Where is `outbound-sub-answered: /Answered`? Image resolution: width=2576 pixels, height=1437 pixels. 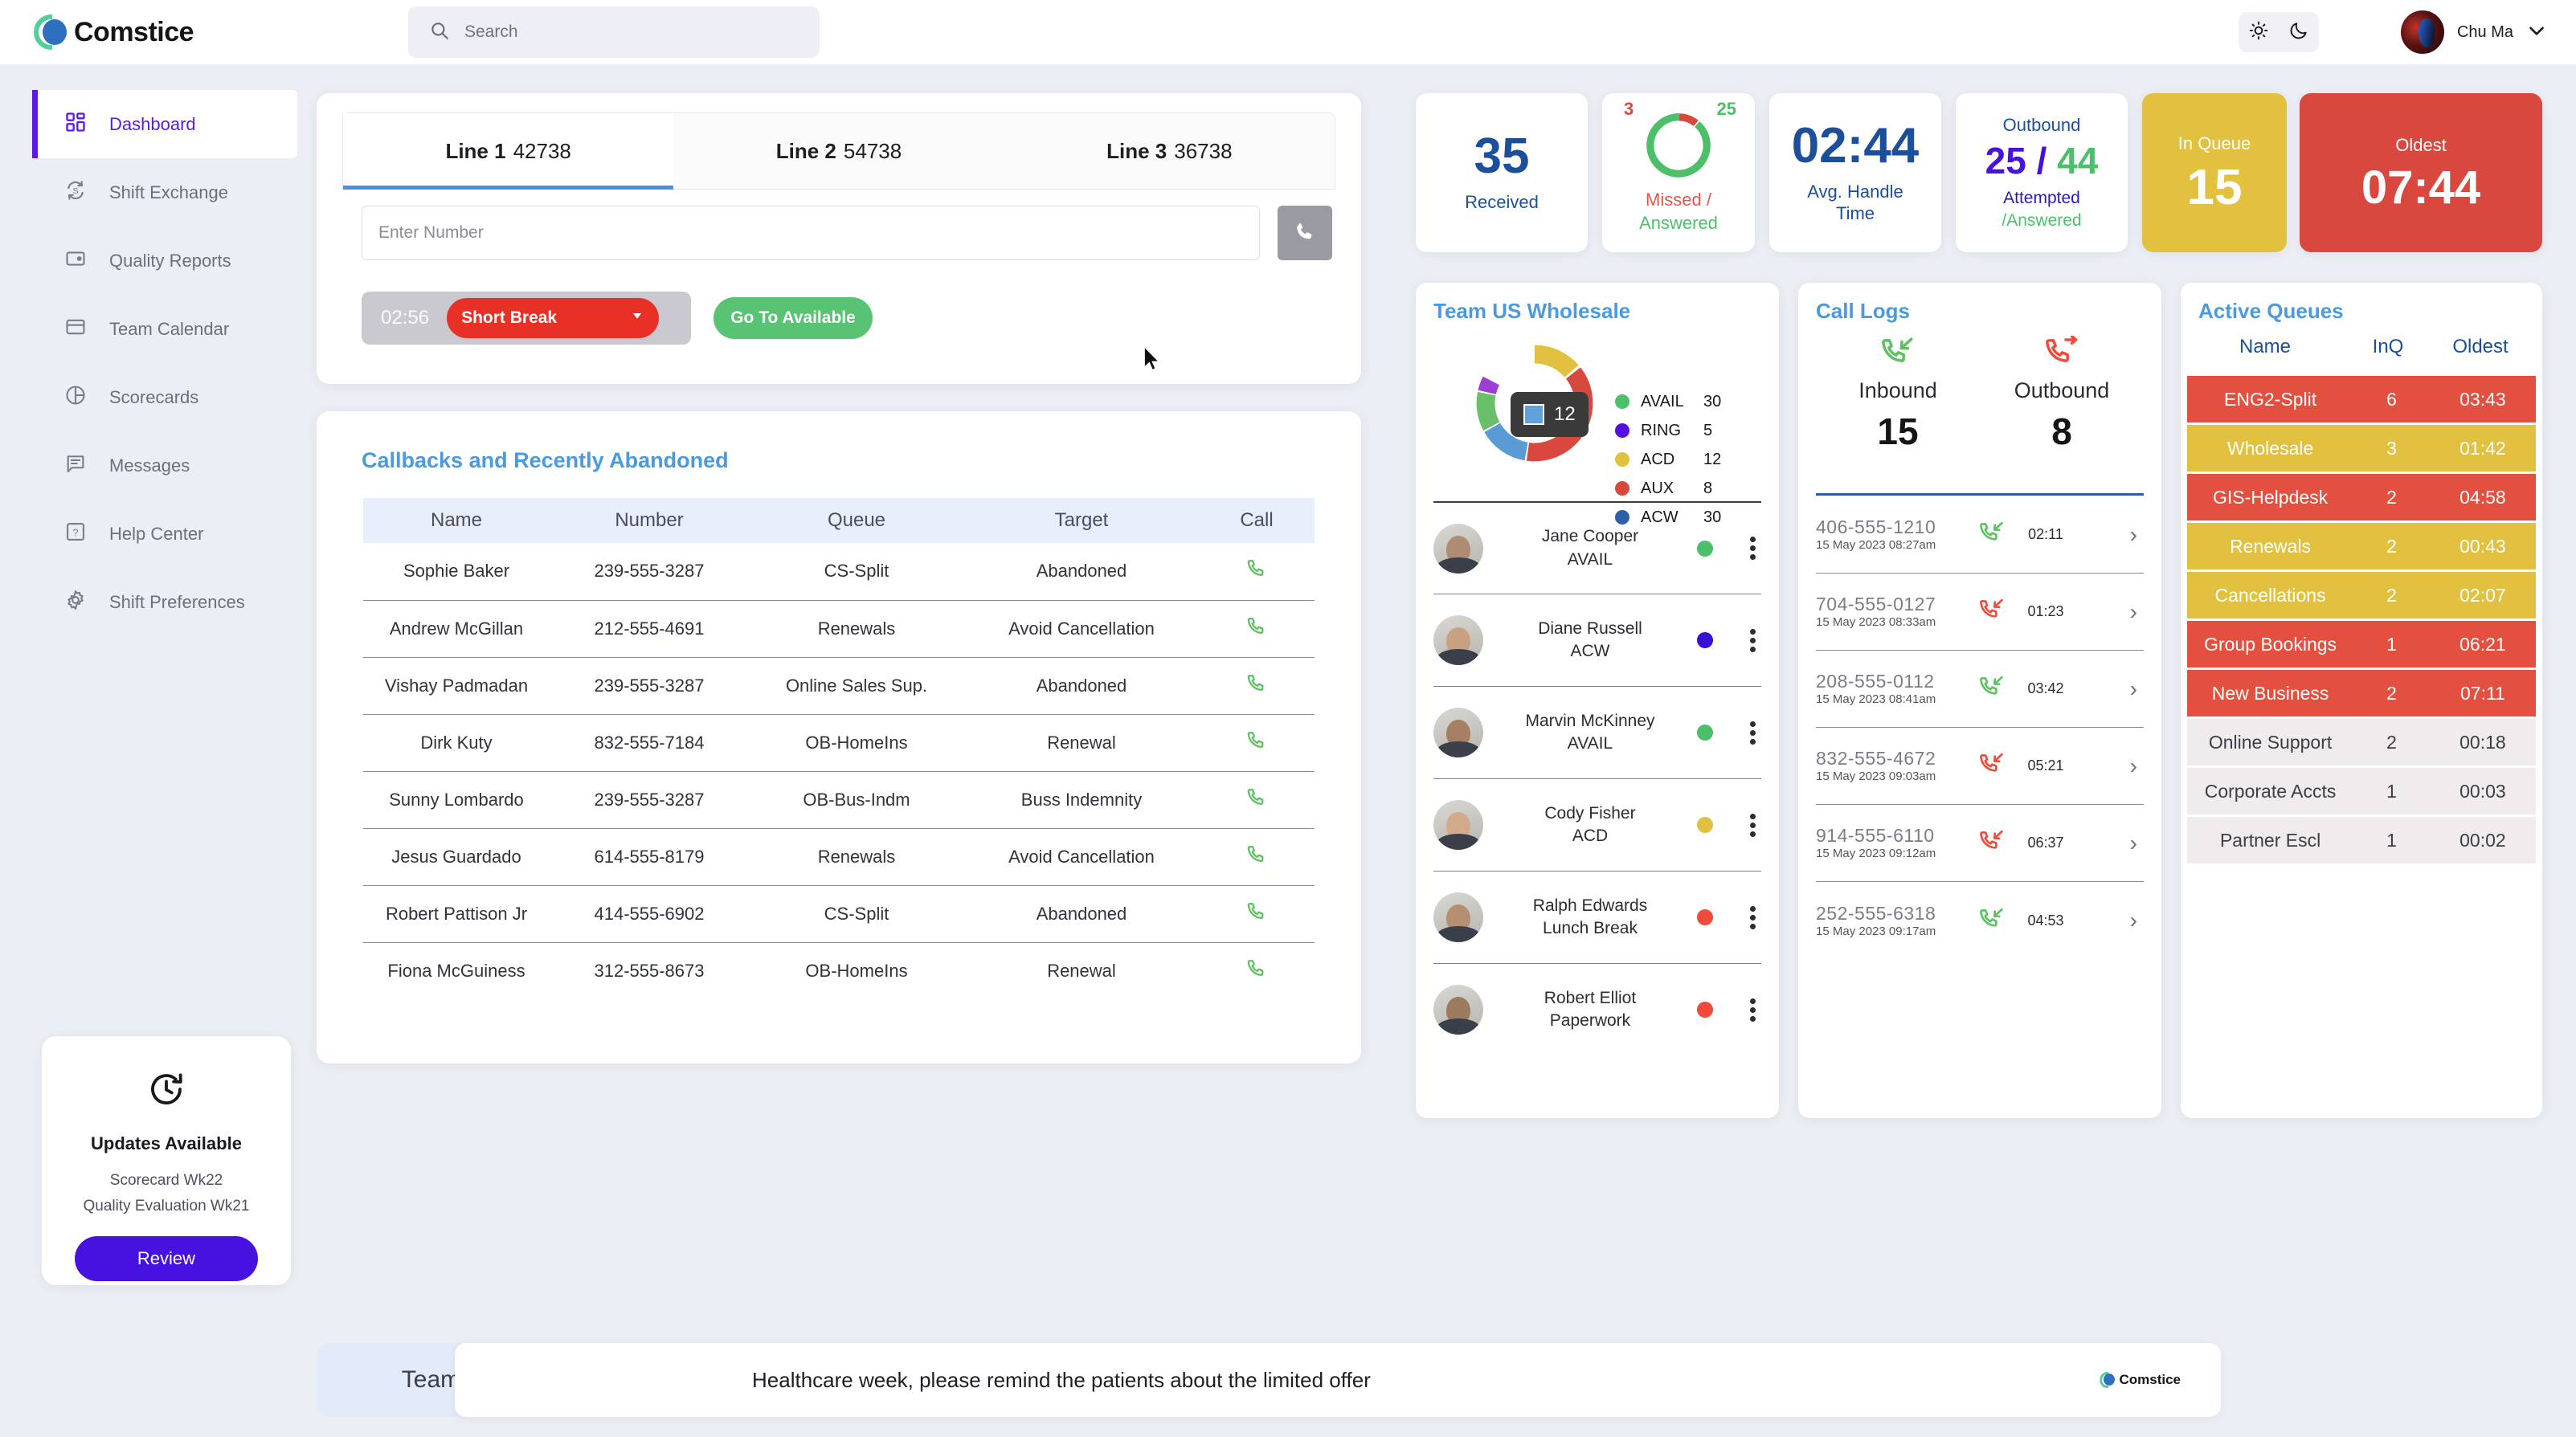 outbound-sub-answered: /Answered is located at coordinates (2042, 220).